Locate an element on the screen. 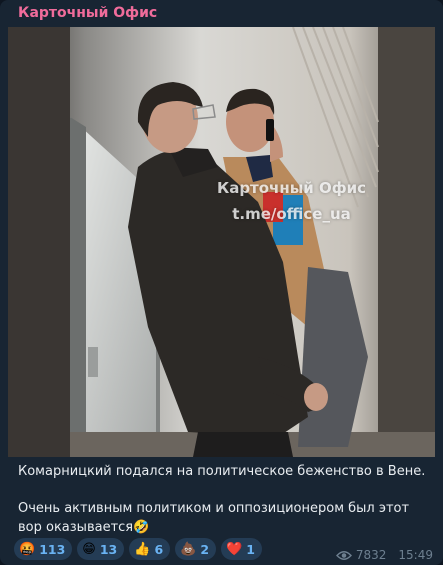 Image resolution: width=443 pixels, height=565 pixels. reaction-angry: 🤬 113 is located at coordinates (43, 549).